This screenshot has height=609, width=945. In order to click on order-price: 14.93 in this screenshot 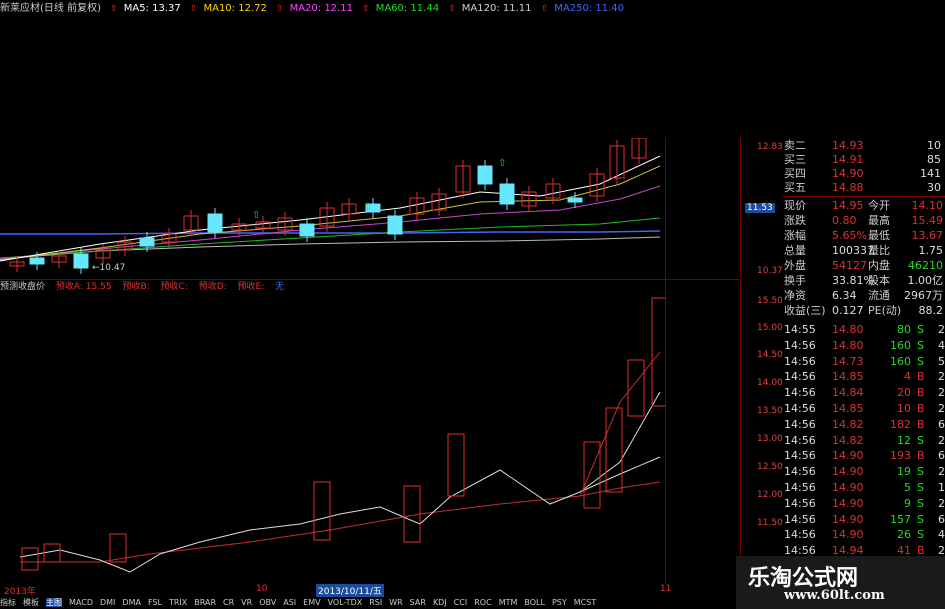, I will do `click(848, 145)`.